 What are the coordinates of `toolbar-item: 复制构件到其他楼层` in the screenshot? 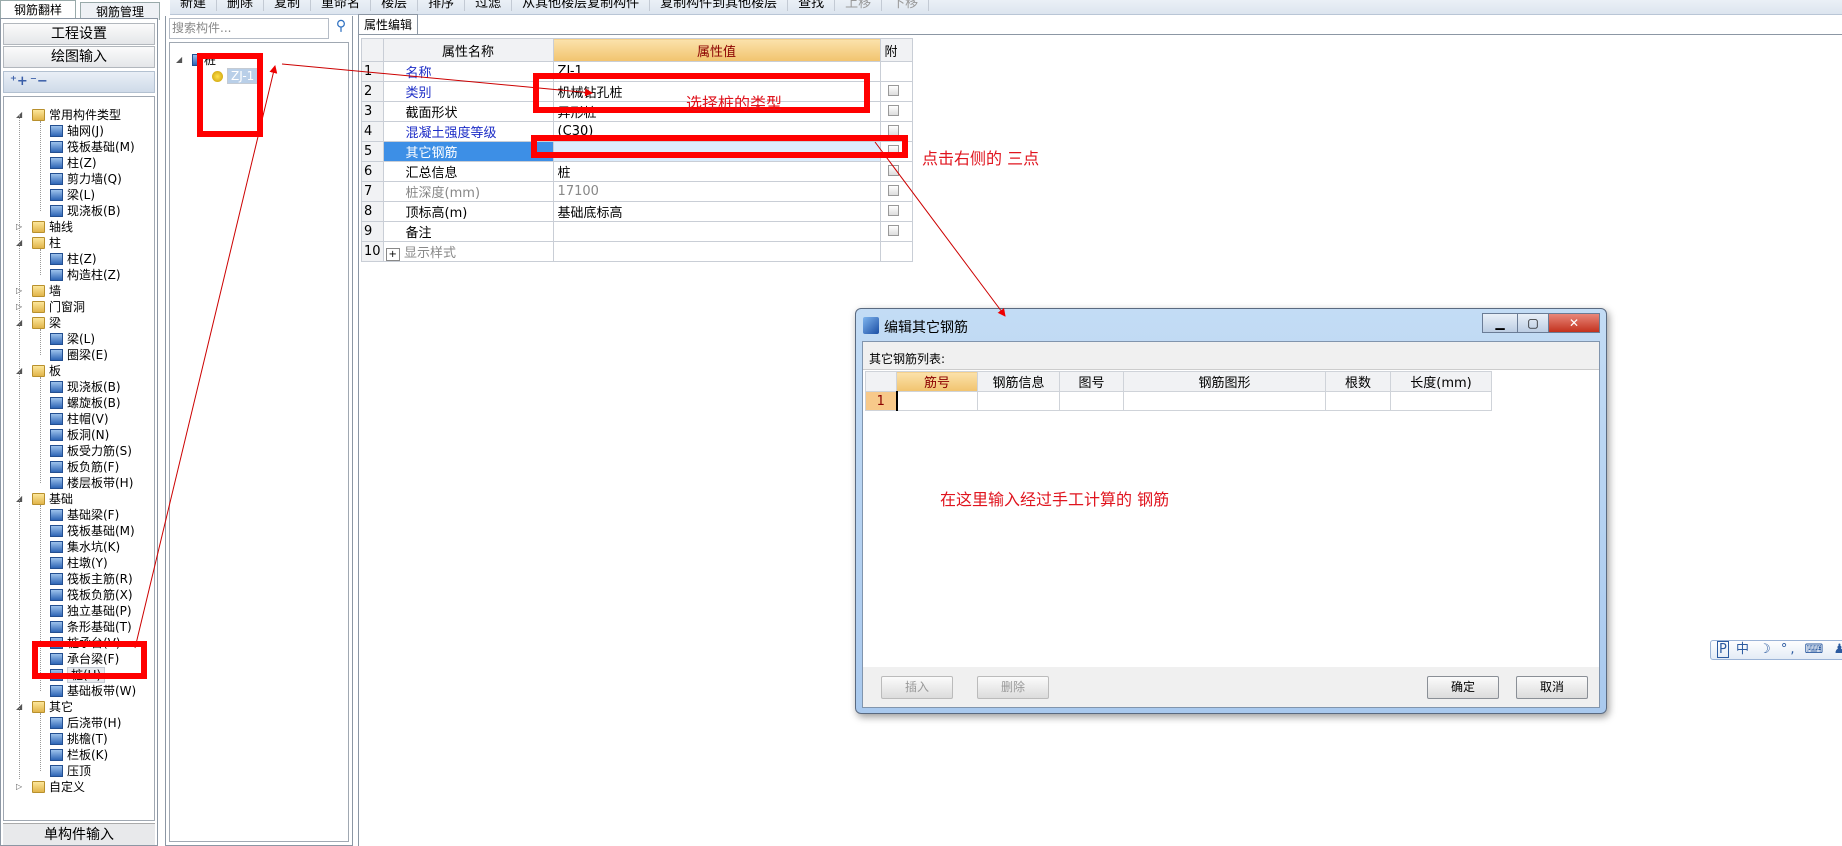 It's located at (719, 5).